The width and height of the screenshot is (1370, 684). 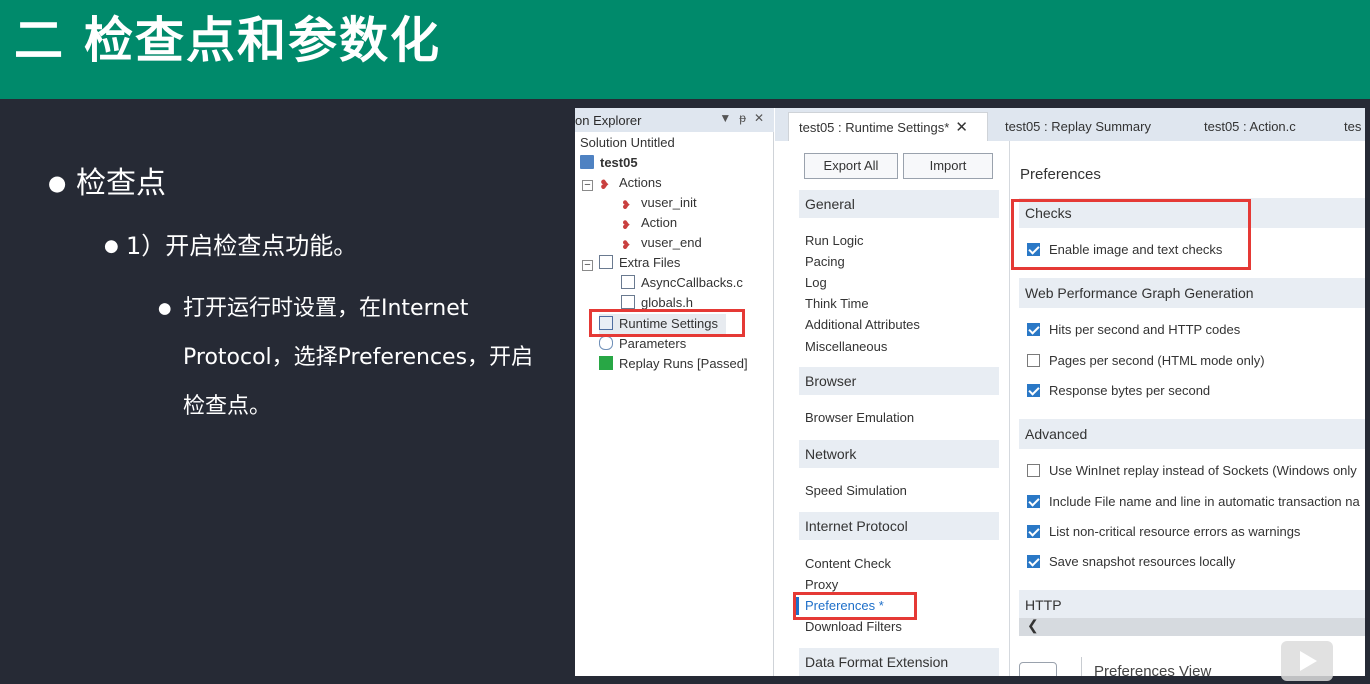 What do you see at coordinates (725, 118) in the screenshot?
I see `dropdown-icon: ▼` at bounding box center [725, 118].